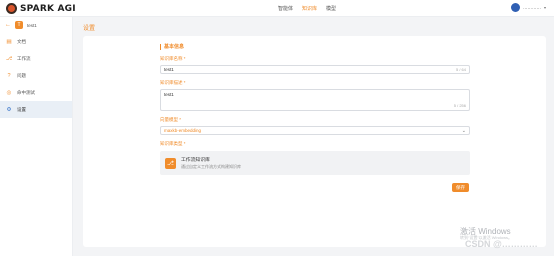 This screenshot has height=256, width=554. What do you see at coordinates (173, 58) in the screenshot?
I see `name-label: 知识库名称 *` at bounding box center [173, 58].